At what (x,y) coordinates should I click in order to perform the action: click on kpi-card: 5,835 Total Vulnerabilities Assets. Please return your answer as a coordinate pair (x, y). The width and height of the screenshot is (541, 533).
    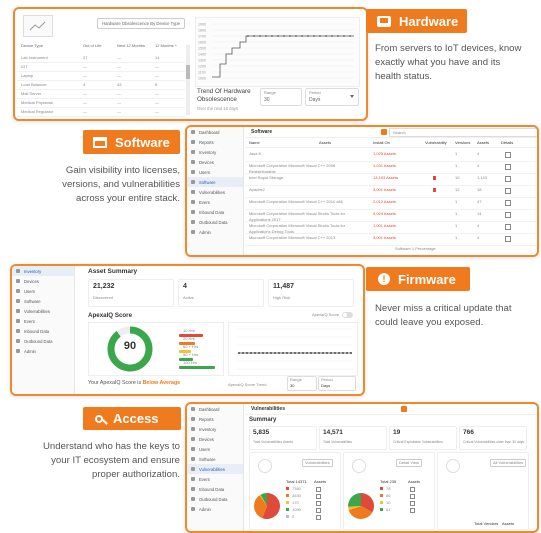
    Looking at the image, I should click on (283, 438).